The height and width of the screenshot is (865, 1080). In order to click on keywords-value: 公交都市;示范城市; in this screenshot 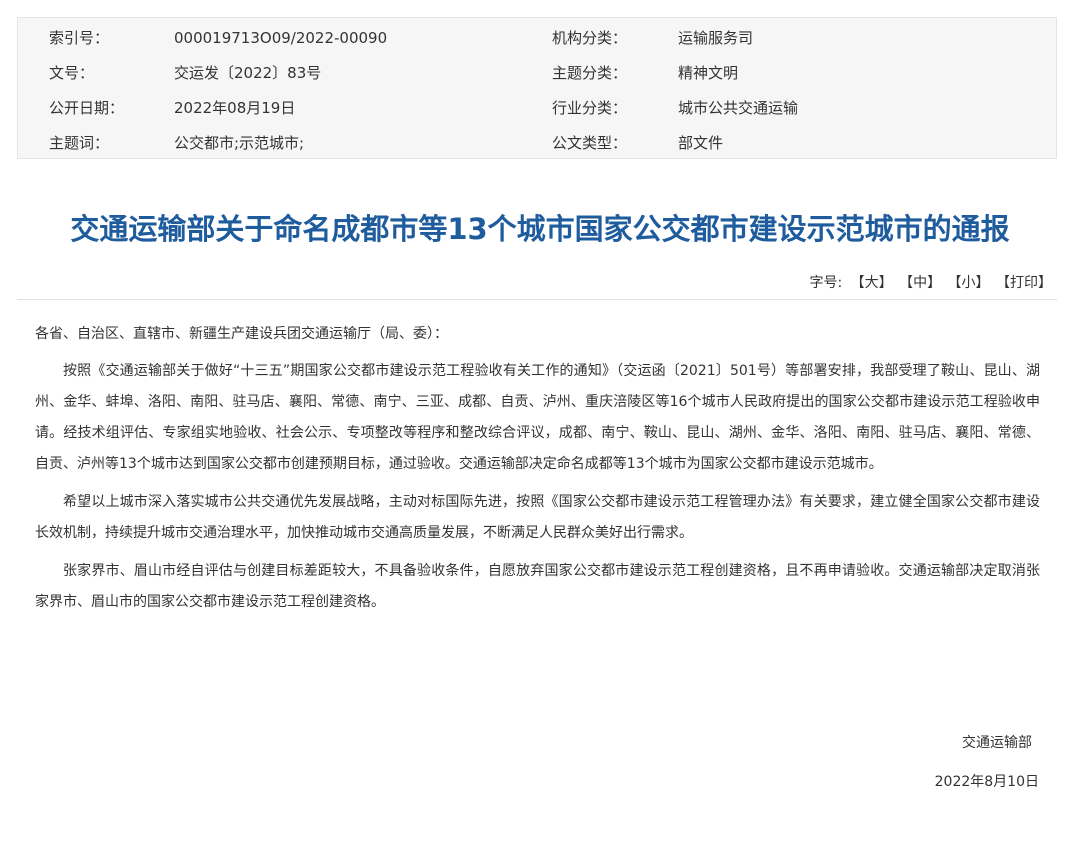, I will do `click(239, 143)`.